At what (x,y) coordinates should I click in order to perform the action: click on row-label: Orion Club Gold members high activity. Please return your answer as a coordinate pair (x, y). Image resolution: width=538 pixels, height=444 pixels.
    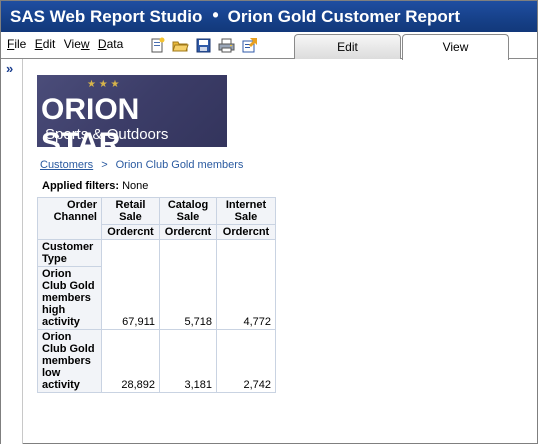
    Looking at the image, I should click on (69, 298).